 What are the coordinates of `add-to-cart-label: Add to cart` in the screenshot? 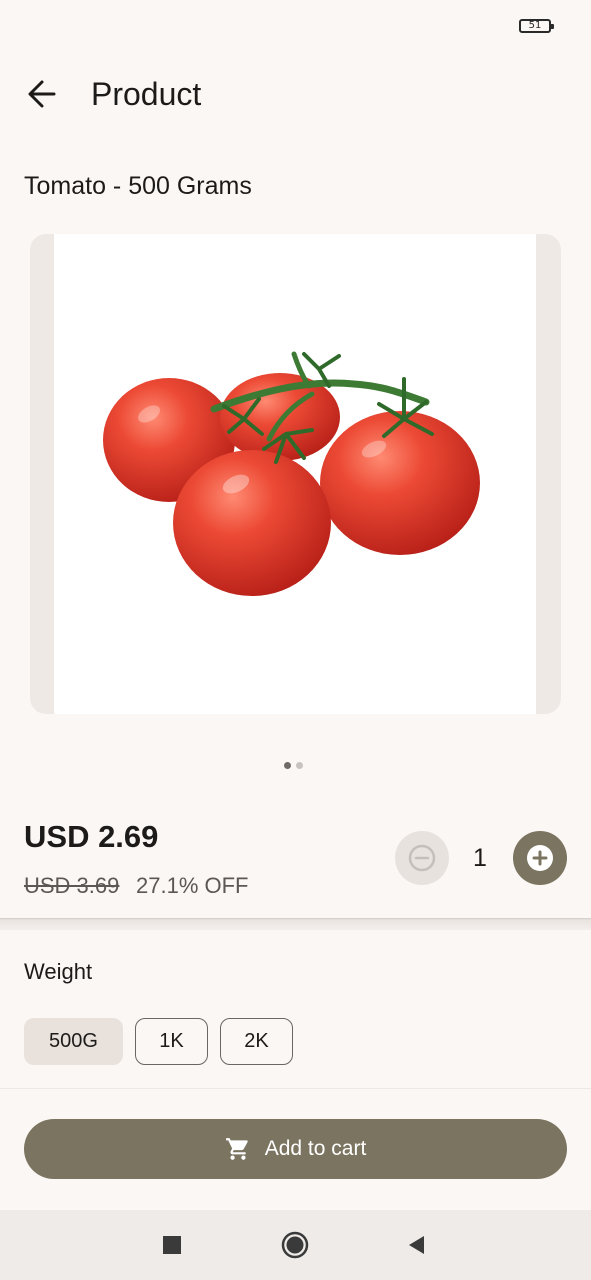 It's located at (315, 1148).